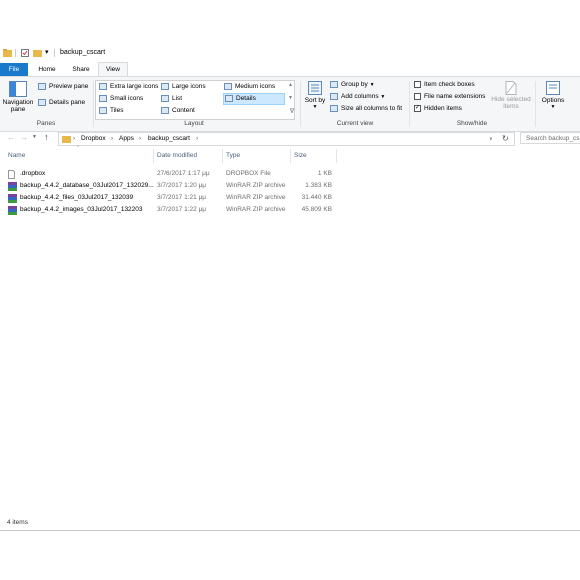  Describe the element at coordinates (171, 98) in the screenshot. I see `list-option: List` at that location.